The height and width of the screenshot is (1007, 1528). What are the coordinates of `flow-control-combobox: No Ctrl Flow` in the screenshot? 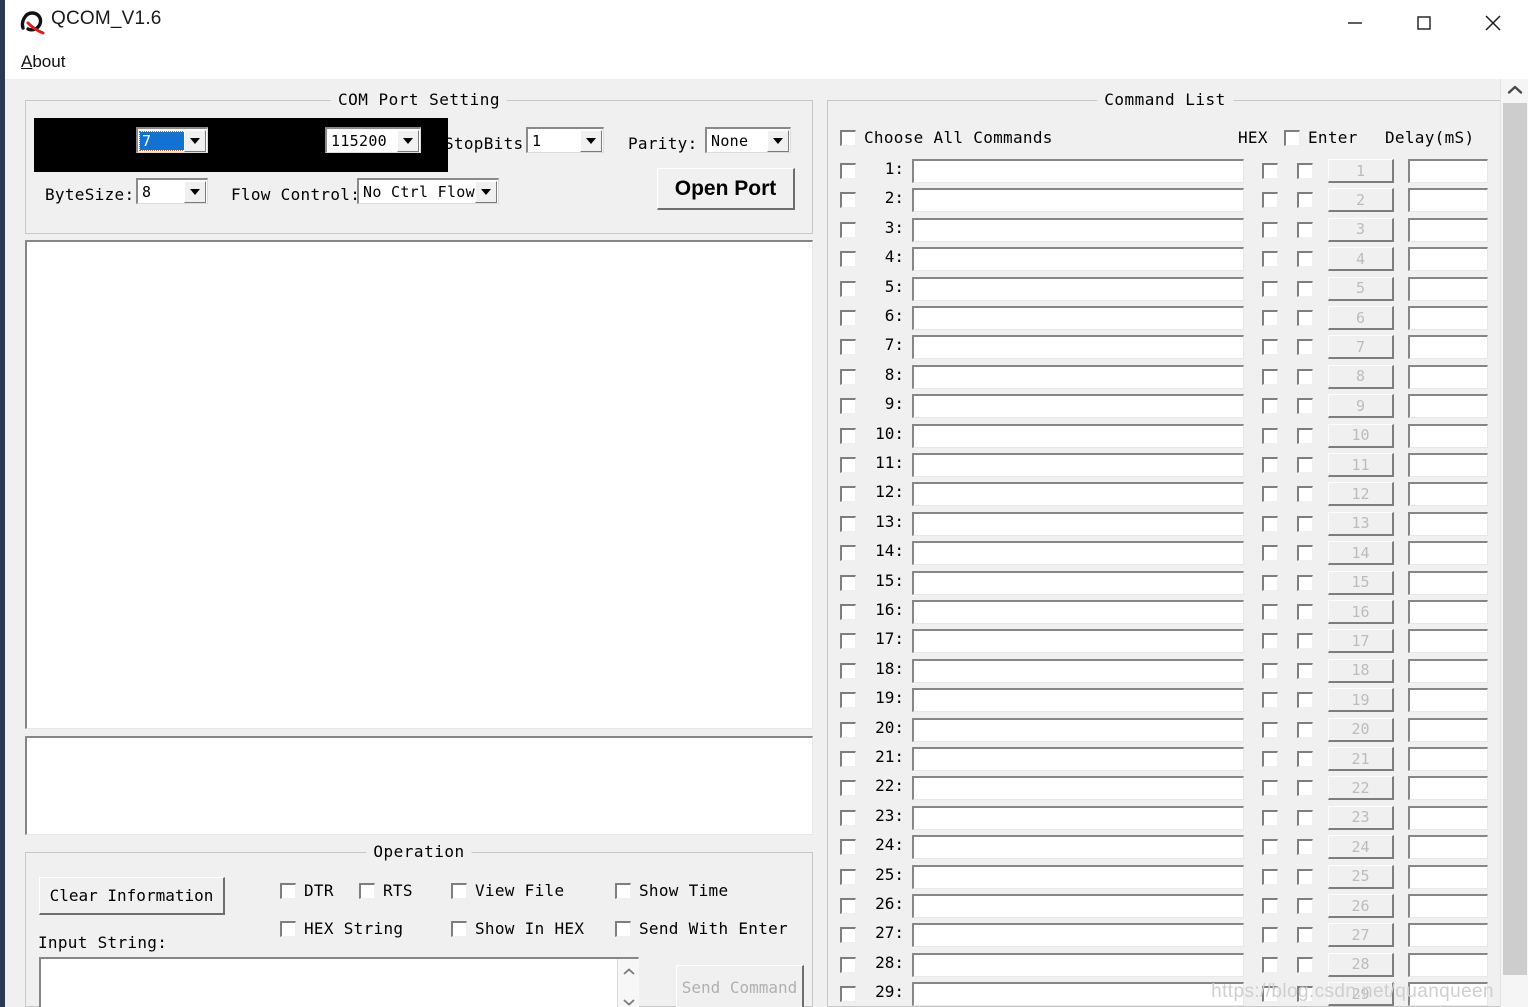 It's located at (428, 191).